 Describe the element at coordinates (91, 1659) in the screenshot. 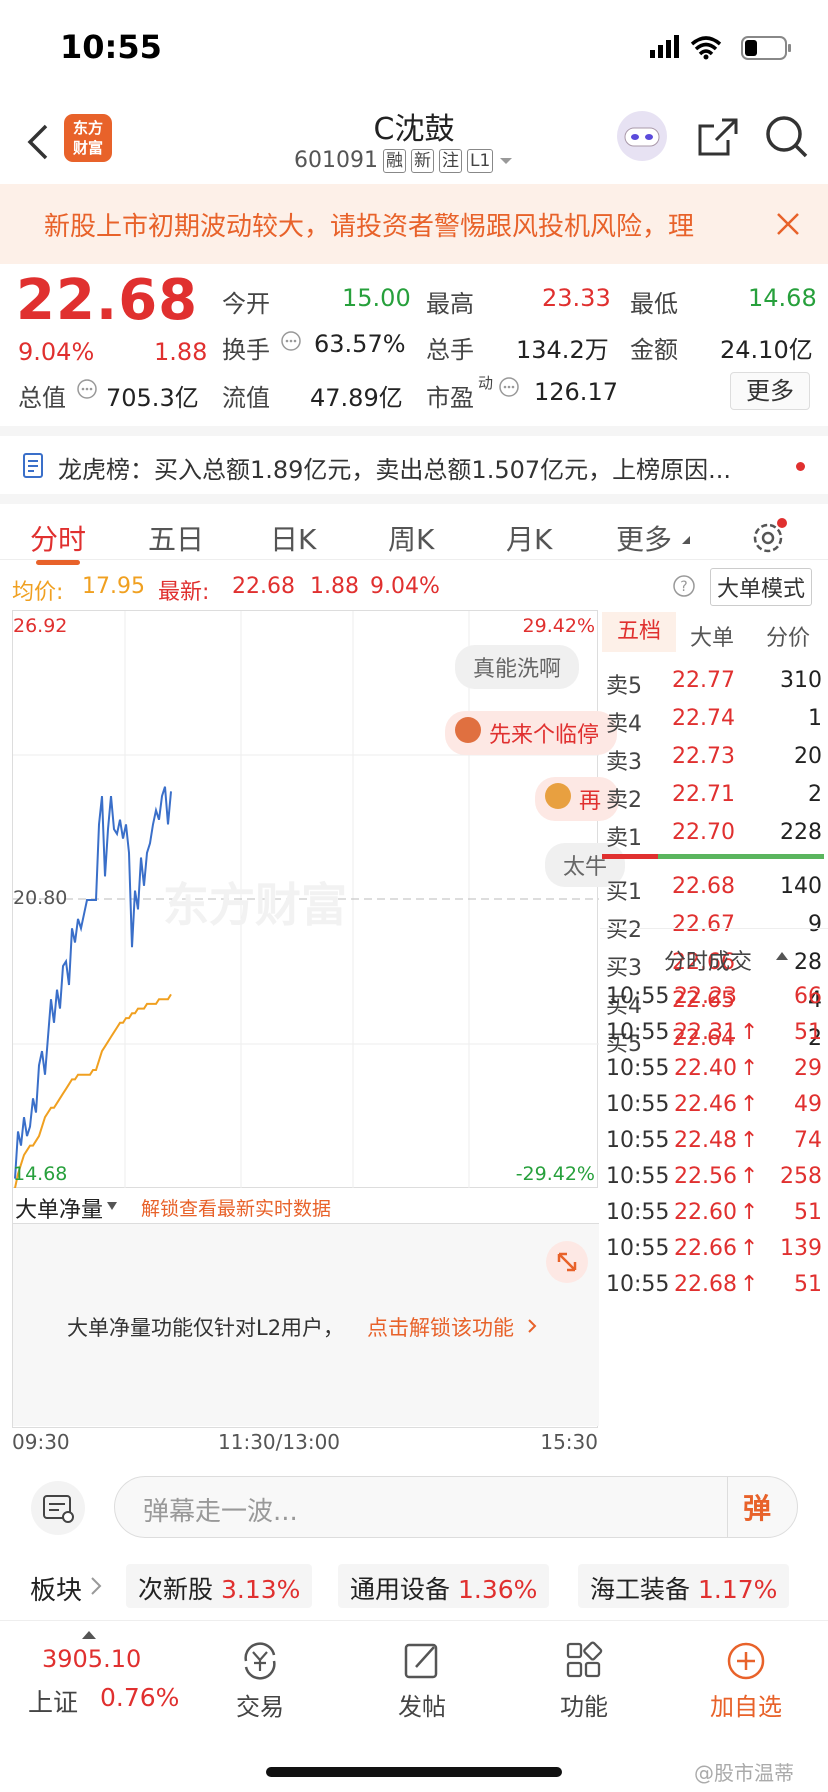

I see `index-value: 3905.10` at that location.